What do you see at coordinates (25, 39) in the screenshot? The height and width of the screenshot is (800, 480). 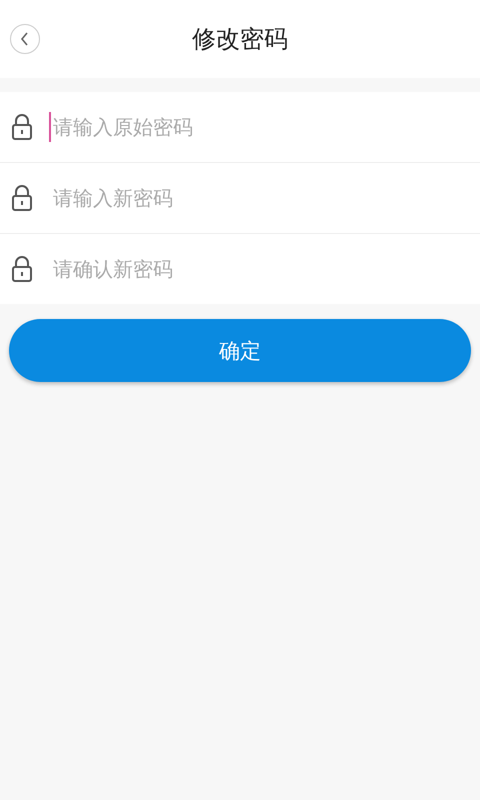 I see `back-button` at bounding box center [25, 39].